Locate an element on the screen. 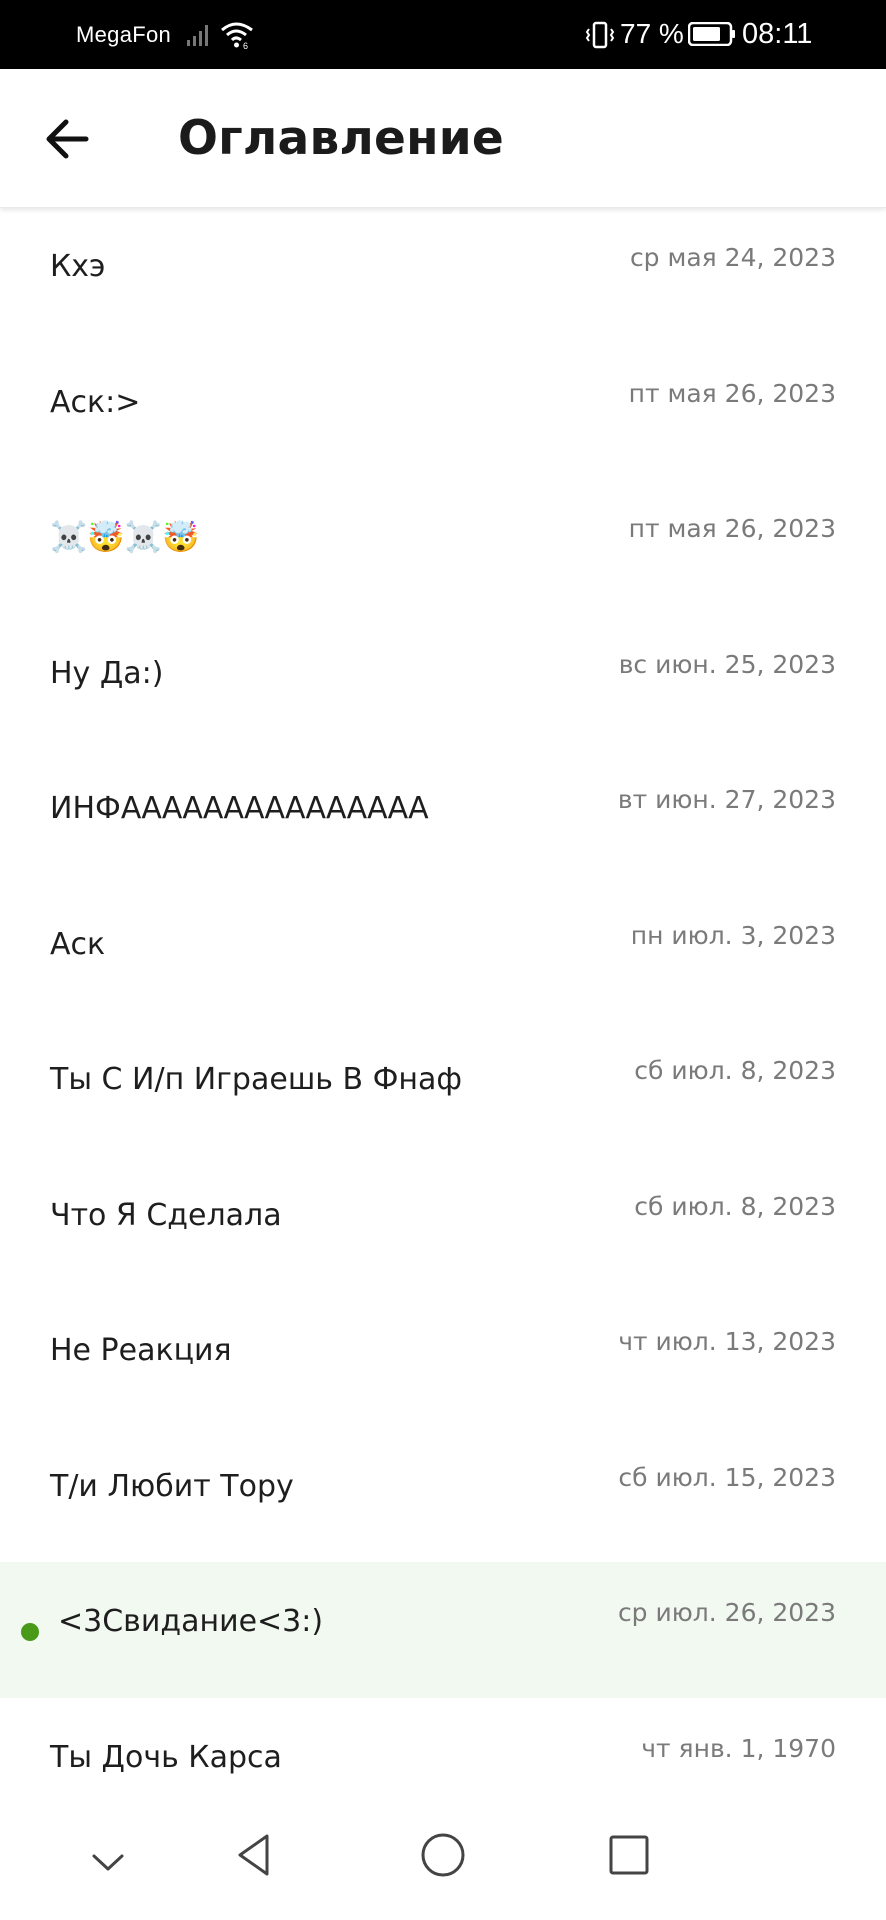 Image resolution: width=886 pixels, height=1920 pixels. chapter-date: ср июл. 26, 2023 is located at coordinates (726, 1612).